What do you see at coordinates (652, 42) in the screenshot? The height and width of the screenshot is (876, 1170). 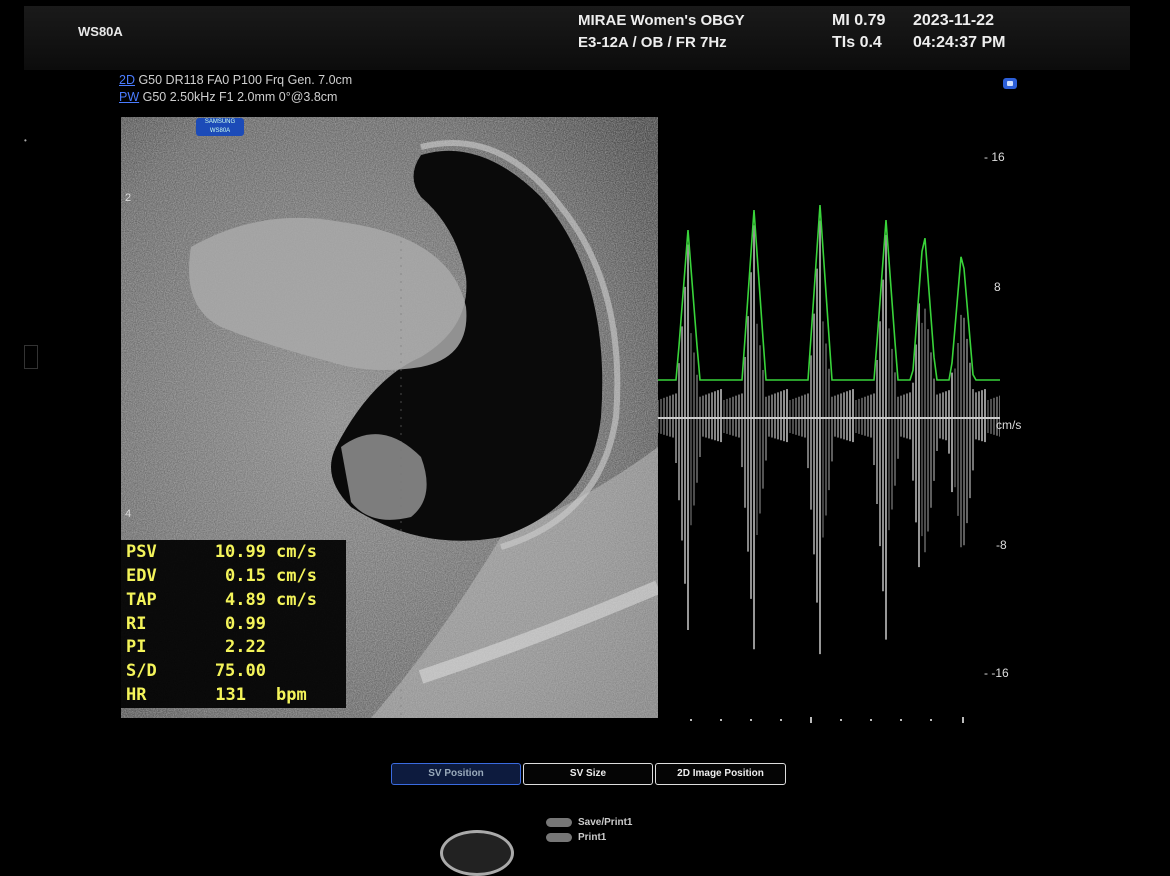 I see `probe-preset: E3-12A / OB / FR 7Hz` at bounding box center [652, 42].